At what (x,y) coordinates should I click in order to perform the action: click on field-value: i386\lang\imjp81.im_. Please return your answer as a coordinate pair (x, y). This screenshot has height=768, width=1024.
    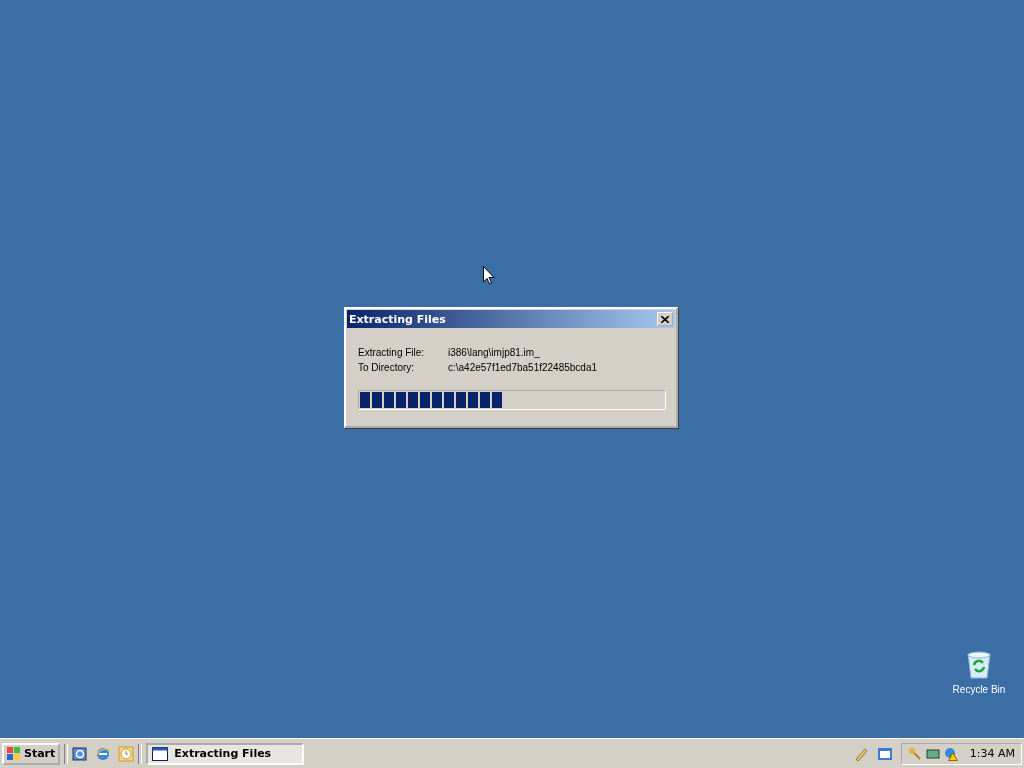
    Looking at the image, I should click on (494, 352).